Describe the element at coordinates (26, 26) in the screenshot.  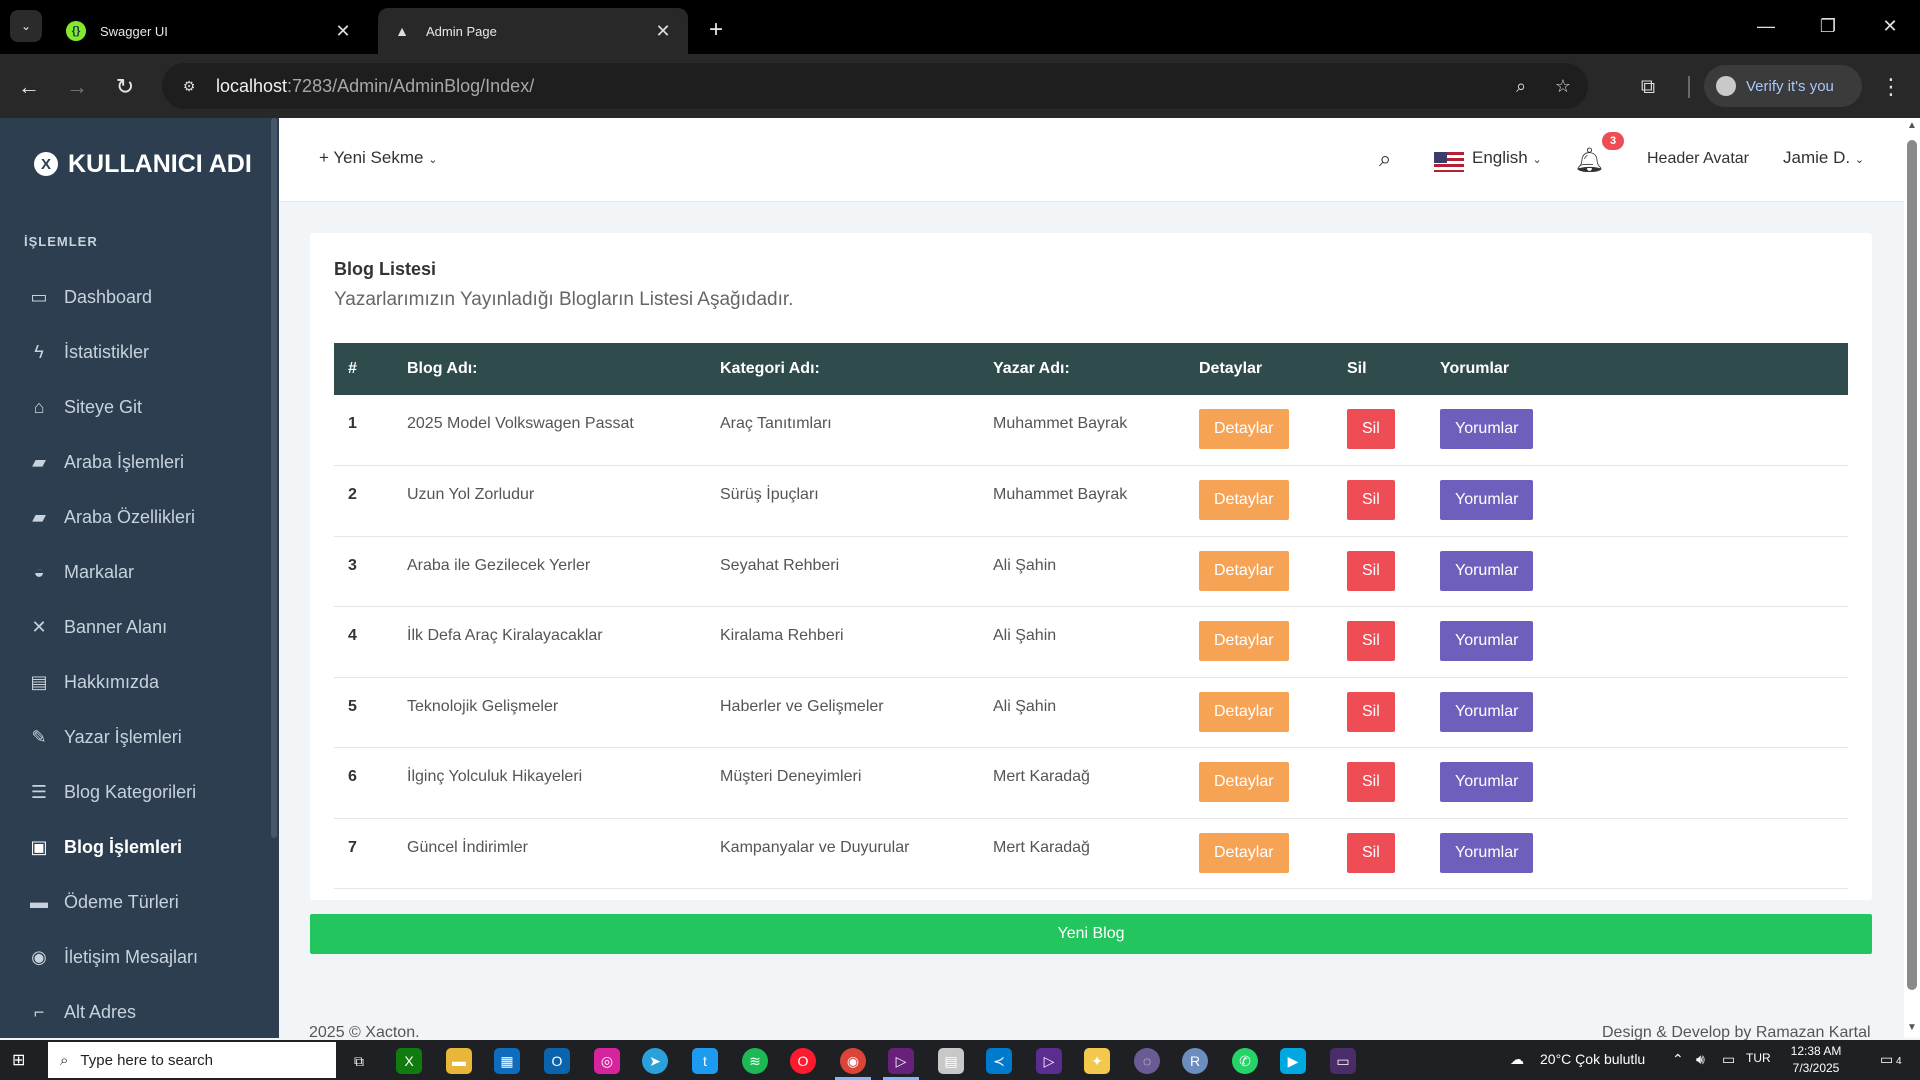
I see `tab-search-dropdown-icon: ⌄` at that location.